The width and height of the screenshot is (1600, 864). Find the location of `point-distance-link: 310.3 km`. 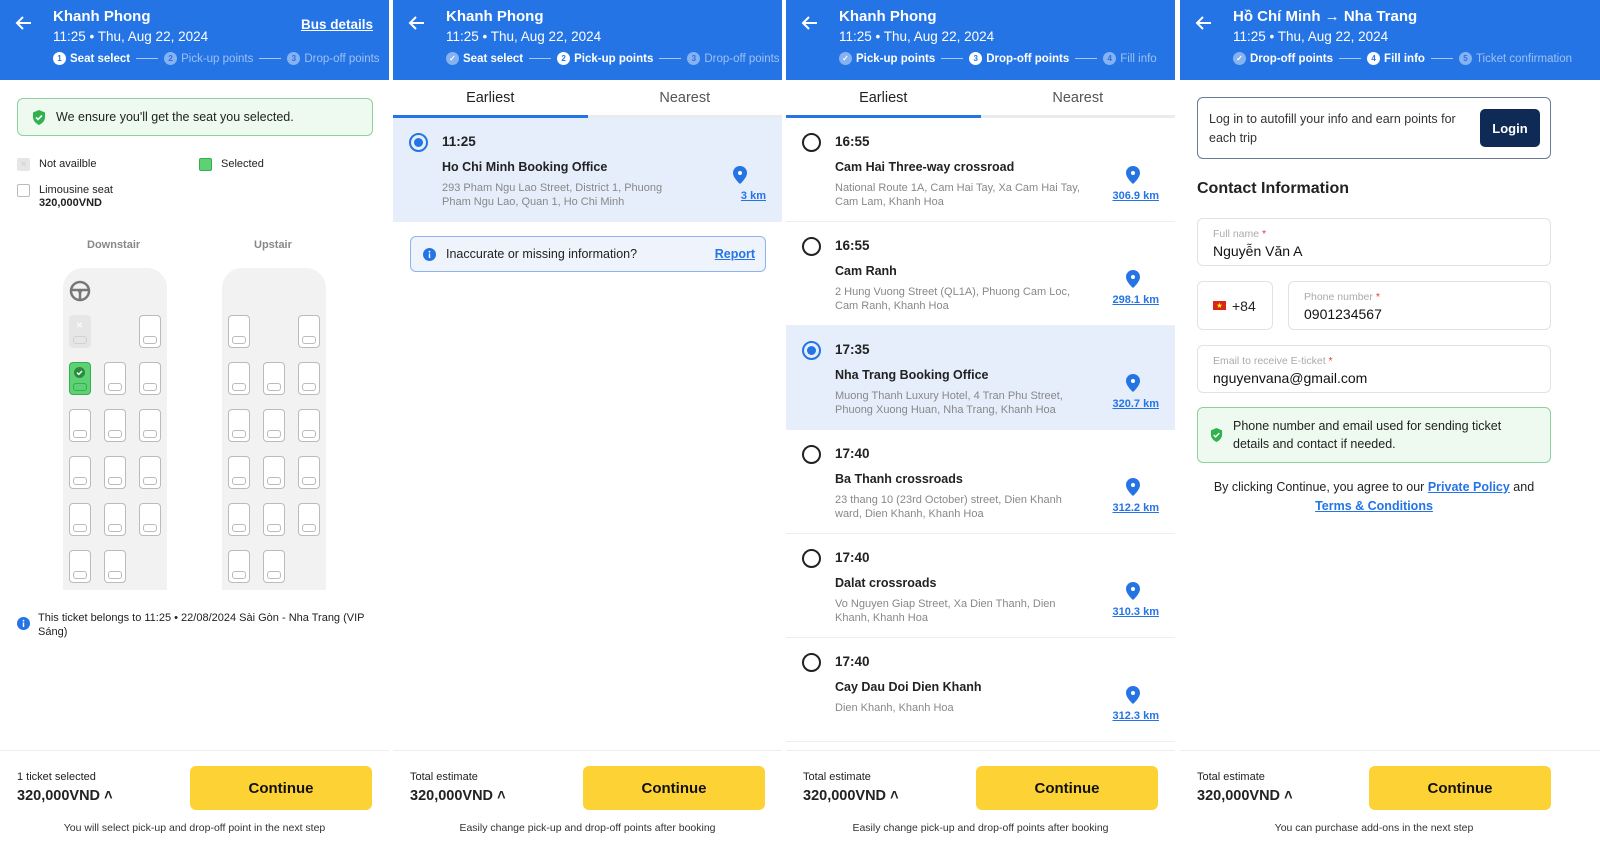

point-distance-link: 310.3 km is located at coordinates (1129, 612).